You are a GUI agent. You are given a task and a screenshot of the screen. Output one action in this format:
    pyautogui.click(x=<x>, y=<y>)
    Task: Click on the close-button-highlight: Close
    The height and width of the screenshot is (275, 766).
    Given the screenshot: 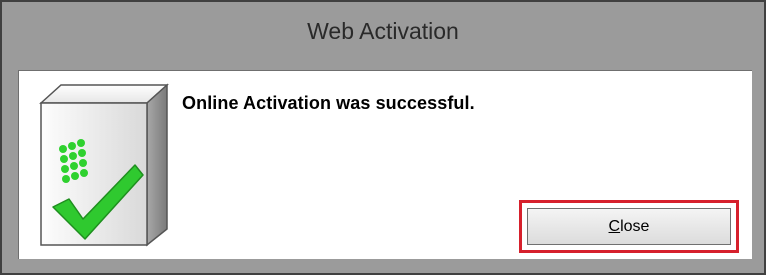 What is the action you would take?
    pyautogui.click(x=629, y=226)
    